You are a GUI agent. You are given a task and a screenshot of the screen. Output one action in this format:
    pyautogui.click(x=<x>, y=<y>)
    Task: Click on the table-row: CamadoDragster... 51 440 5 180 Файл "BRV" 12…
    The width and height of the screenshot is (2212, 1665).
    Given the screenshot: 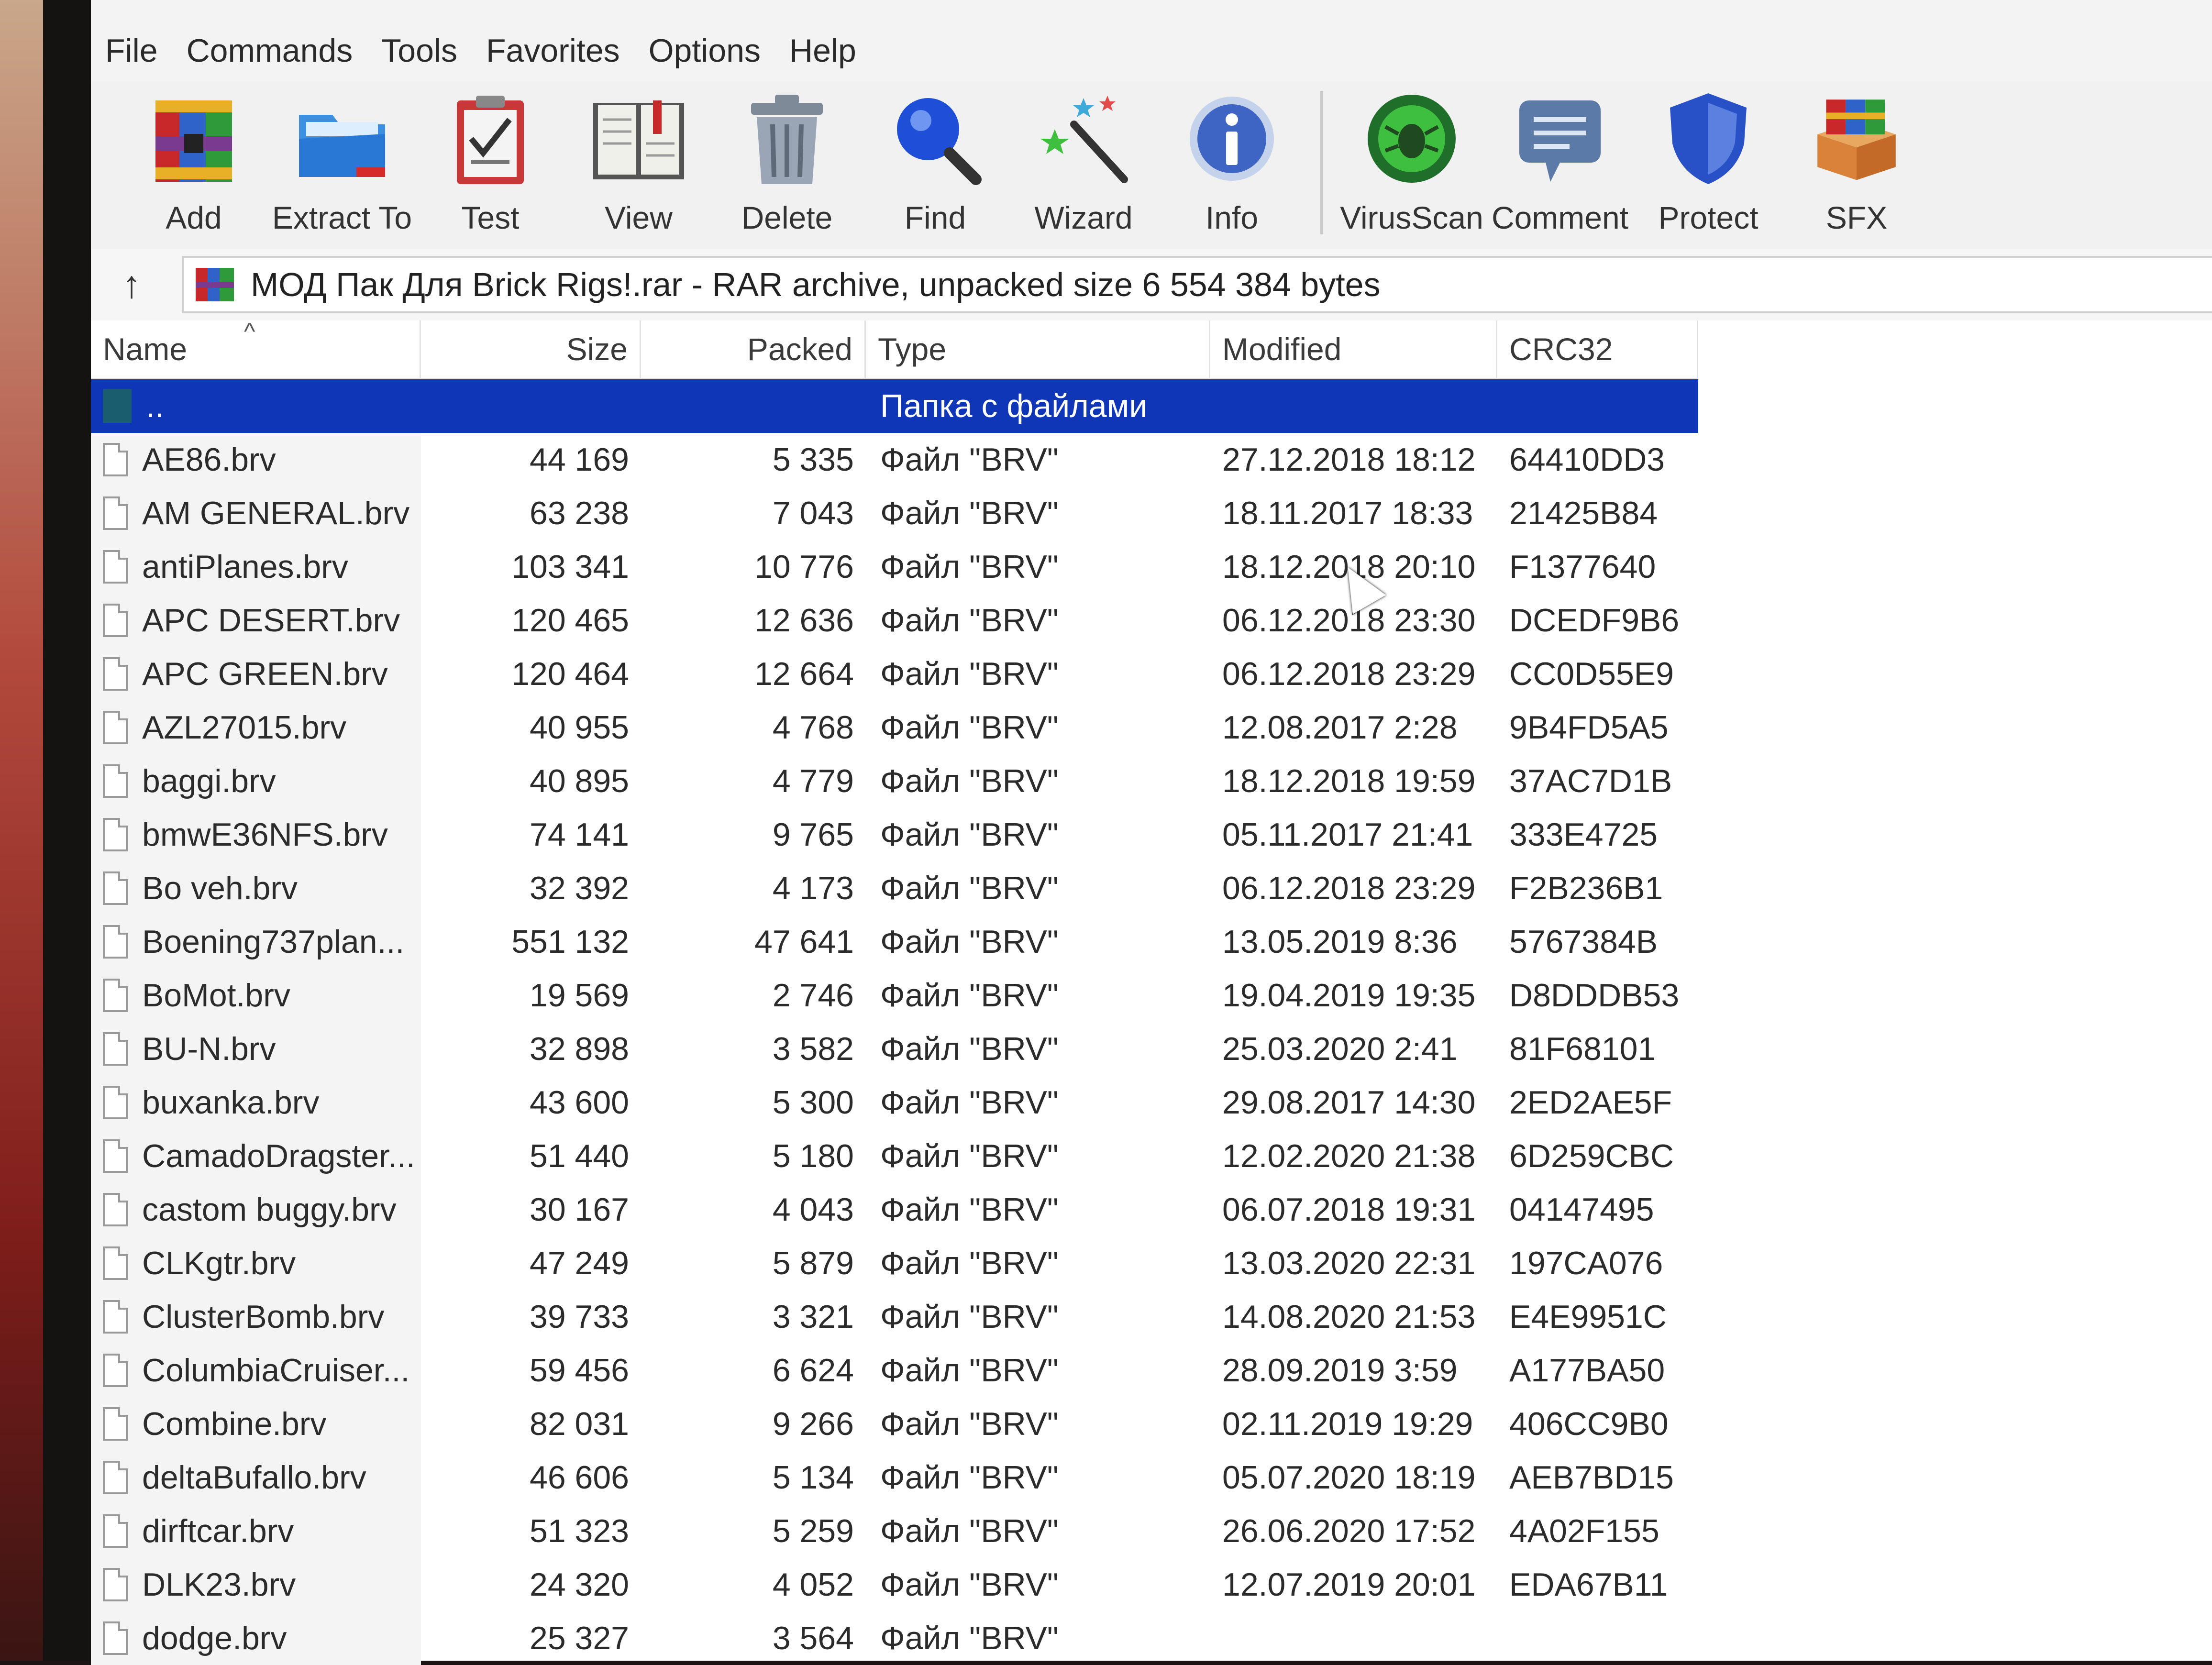 What is the action you would take?
    pyautogui.click(x=894, y=1156)
    